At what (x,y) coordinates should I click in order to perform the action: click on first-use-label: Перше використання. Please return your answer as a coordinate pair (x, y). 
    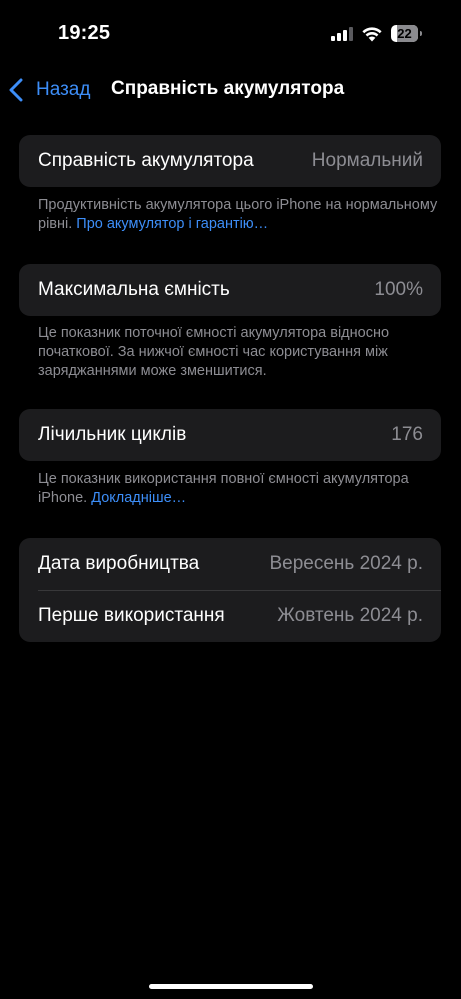
    Looking at the image, I should click on (131, 615).